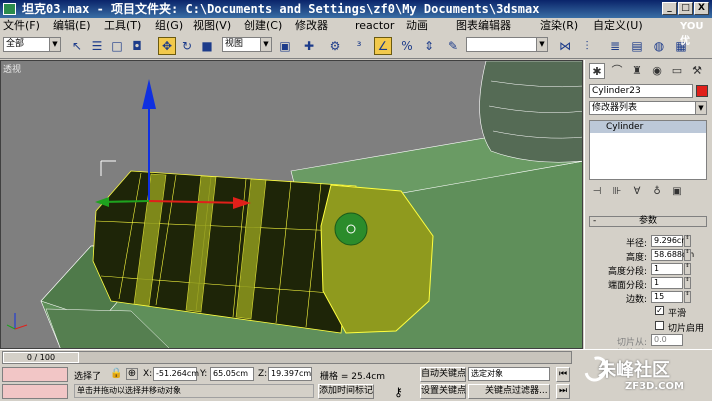 The width and height of the screenshot is (712, 401). Describe the element at coordinates (687, 283) in the screenshot. I see `cap-segments-spinner: ⇕` at that location.